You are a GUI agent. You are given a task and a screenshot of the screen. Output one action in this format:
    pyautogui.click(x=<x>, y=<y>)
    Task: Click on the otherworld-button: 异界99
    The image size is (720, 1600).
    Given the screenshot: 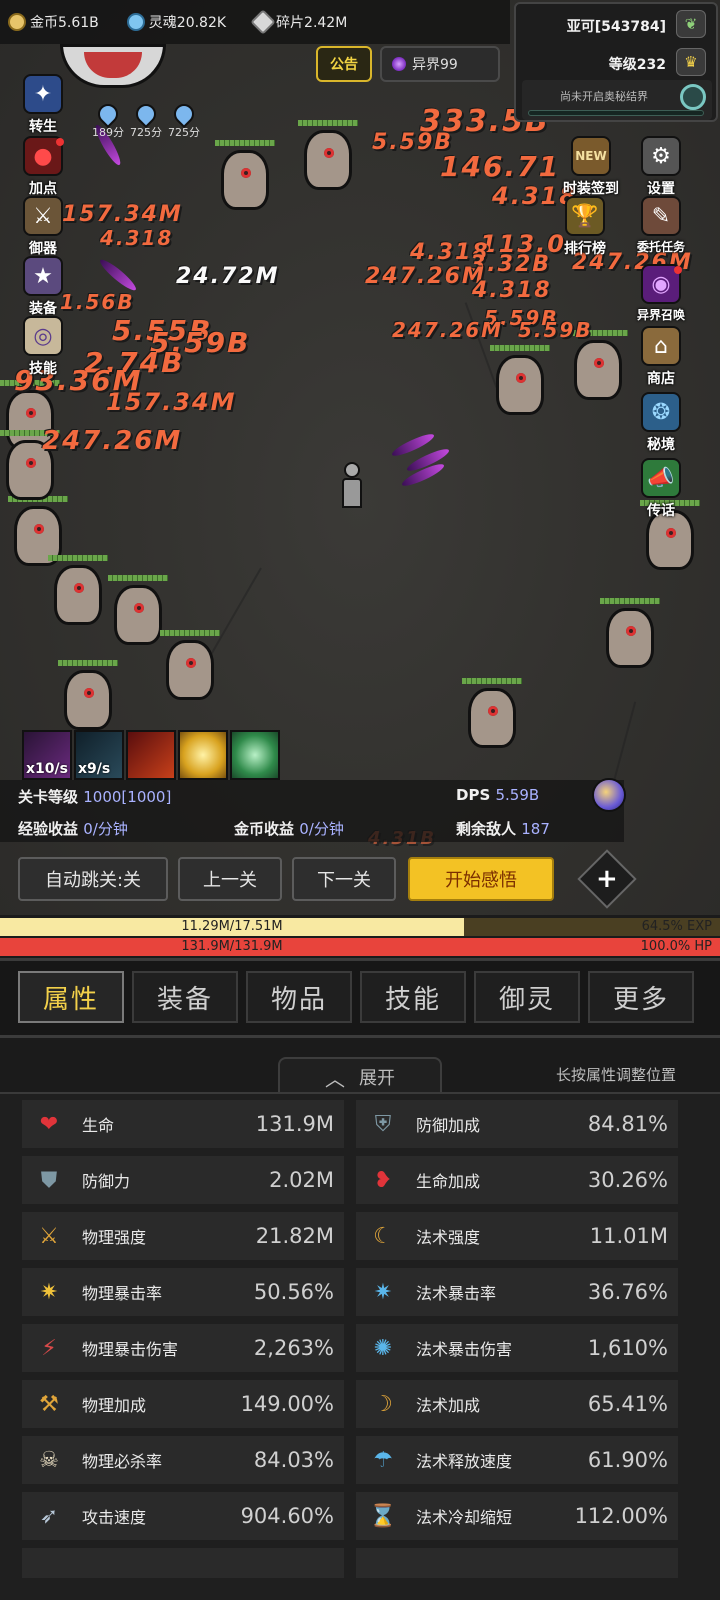 What is the action you would take?
    pyautogui.click(x=440, y=64)
    